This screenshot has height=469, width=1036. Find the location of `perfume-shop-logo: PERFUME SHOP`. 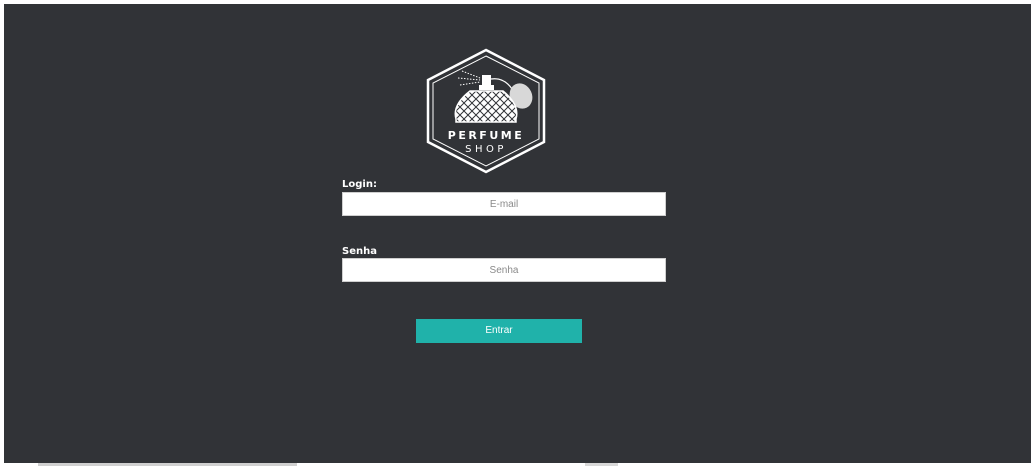

perfume-shop-logo: PERFUME SHOP is located at coordinates (486, 111).